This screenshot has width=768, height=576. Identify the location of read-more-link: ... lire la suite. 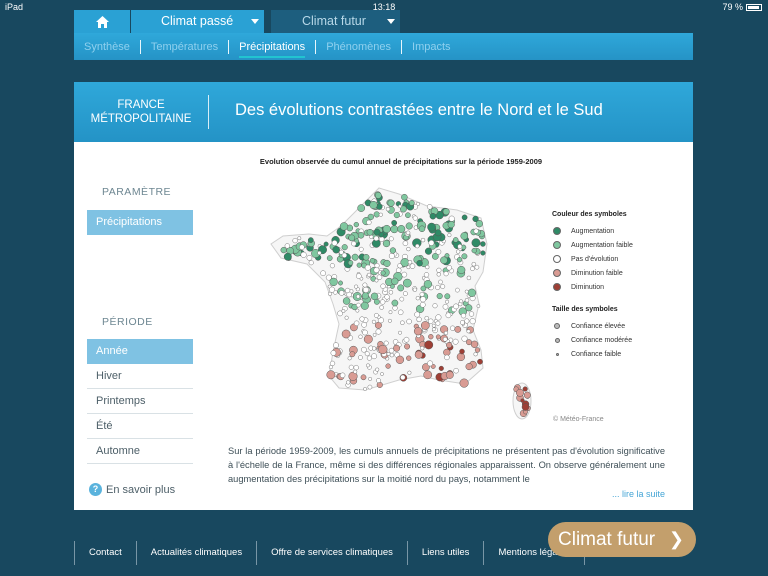
(638, 494).